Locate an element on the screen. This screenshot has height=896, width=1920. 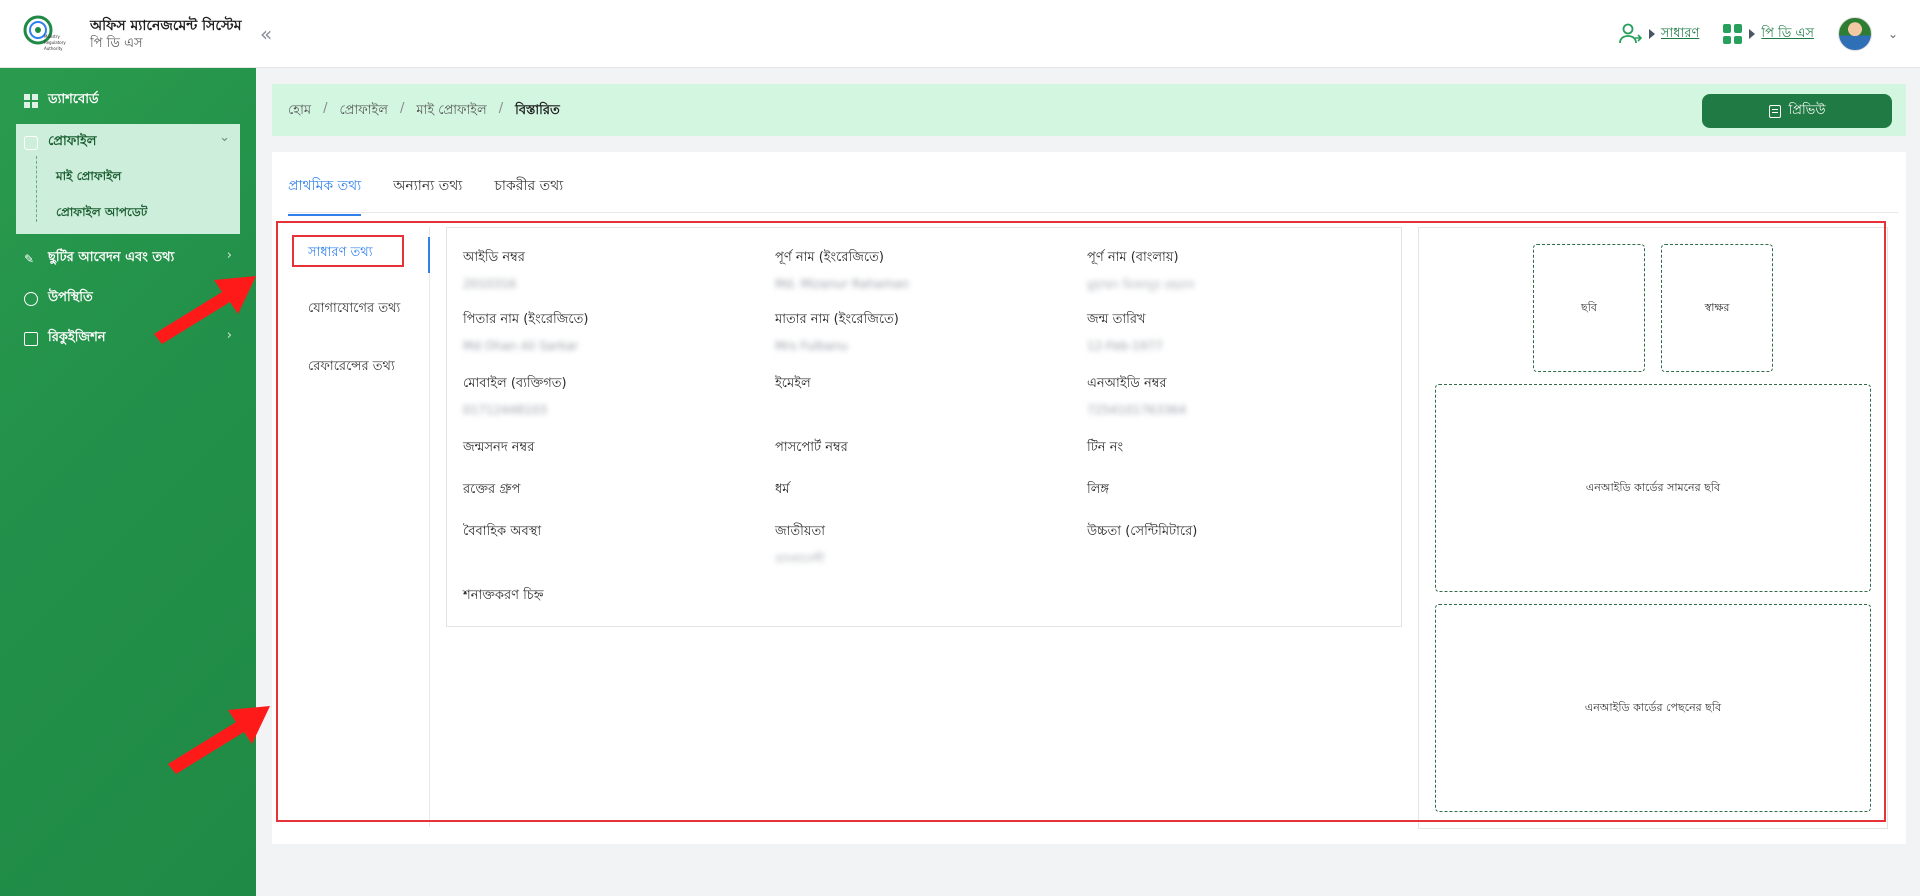
role-switcher: সাধারণ is located at coordinates (1659, 34).